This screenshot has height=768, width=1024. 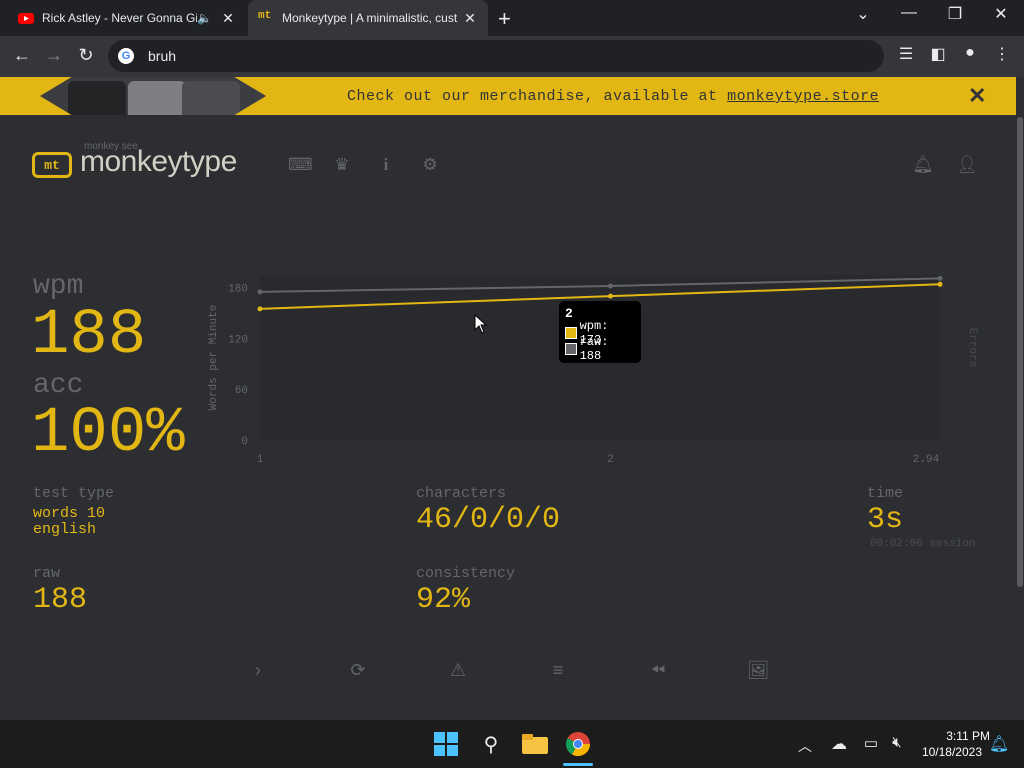 I want to click on search-icon: ⚲, so click(x=491, y=744).